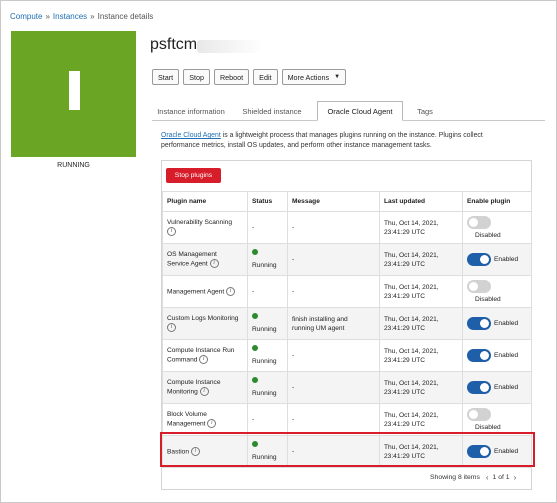 The height and width of the screenshot is (503, 557). I want to click on column-header-status: Status, so click(267, 201).